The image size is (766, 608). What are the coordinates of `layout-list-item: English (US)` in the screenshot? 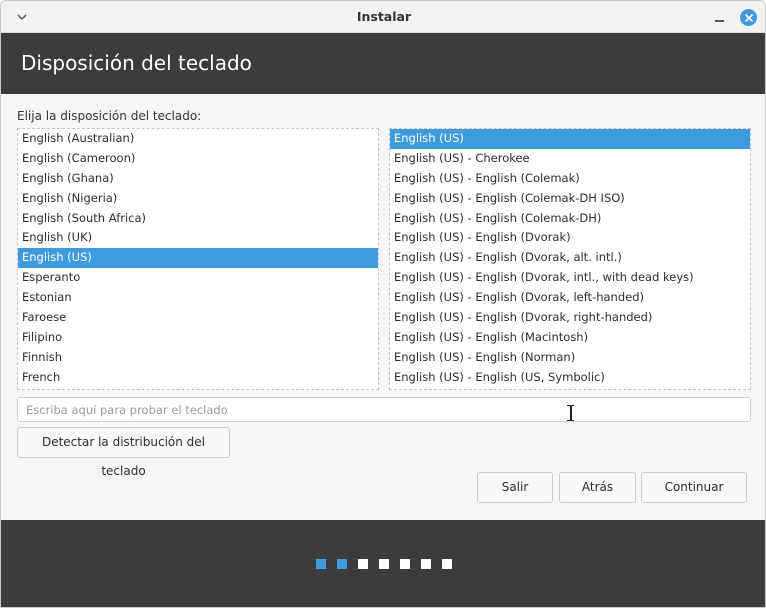 It's located at (198, 258).